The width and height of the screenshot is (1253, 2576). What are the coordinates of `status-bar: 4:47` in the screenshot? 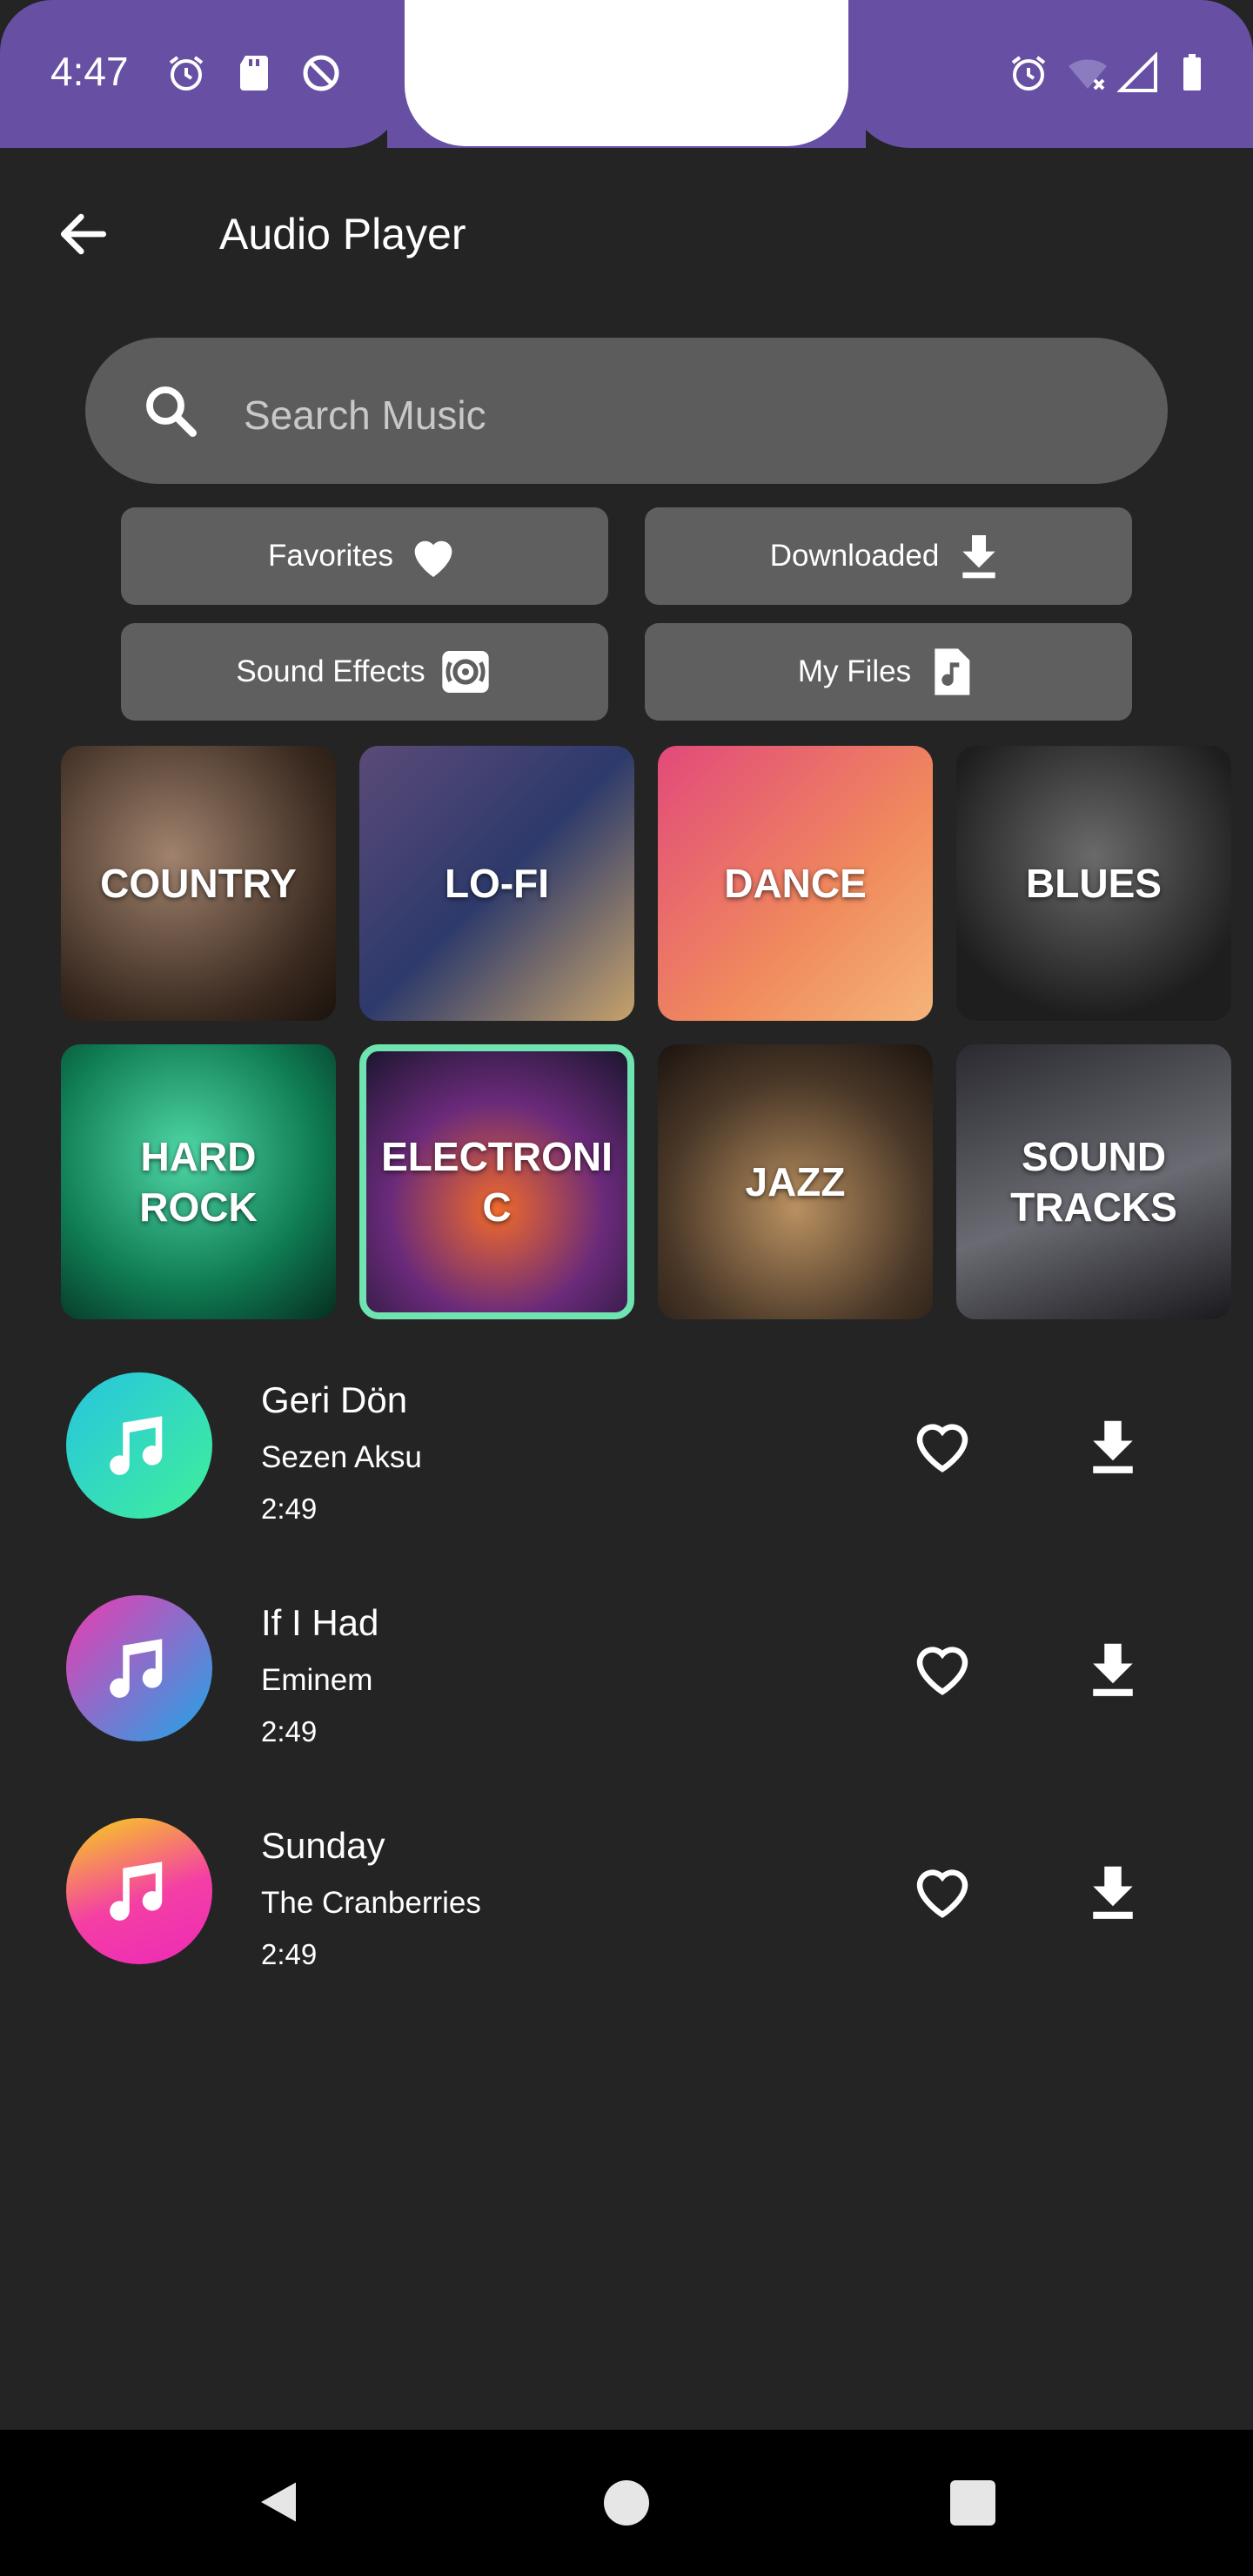 It's located at (626, 74).